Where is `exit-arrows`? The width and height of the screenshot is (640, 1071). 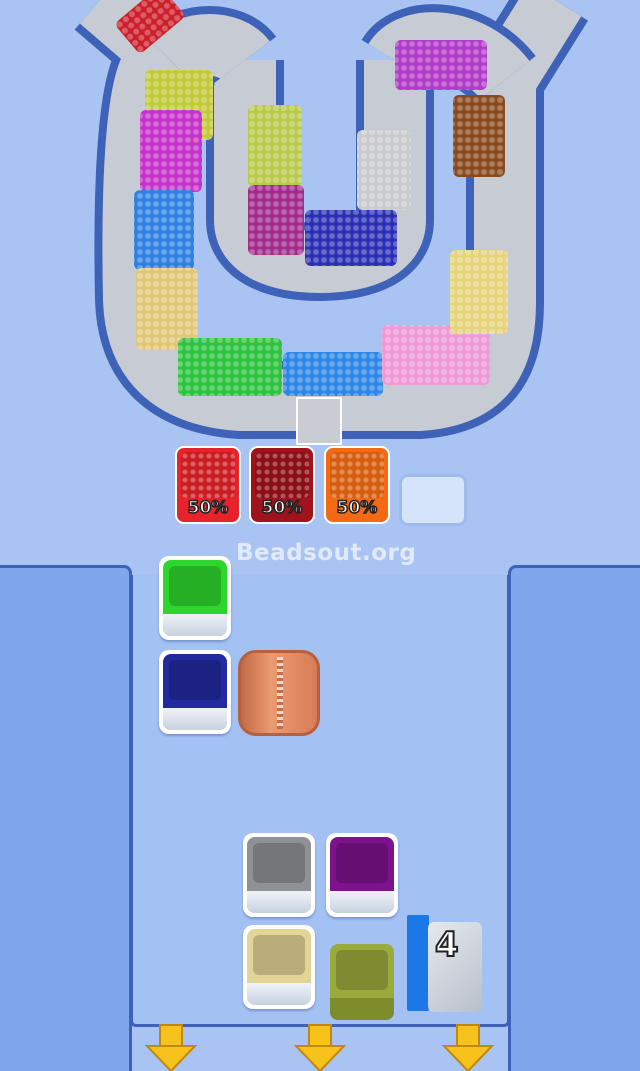 exit-arrows is located at coordinates (319, 1047).